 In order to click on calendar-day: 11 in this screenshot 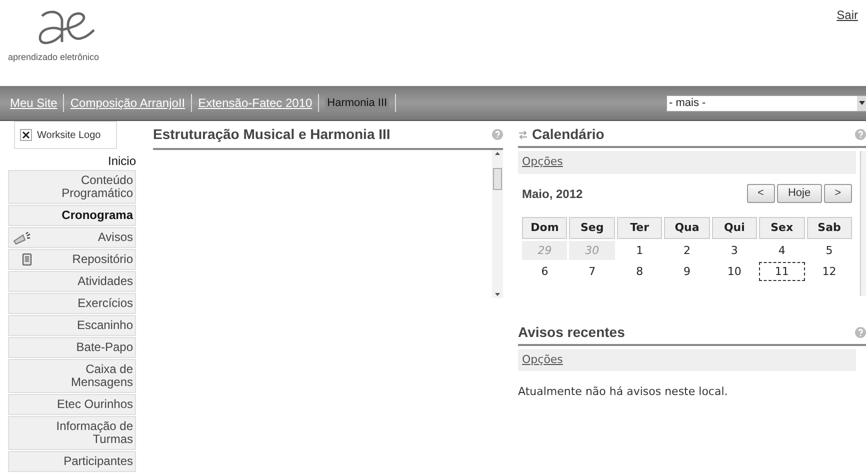, I will do `click(782, 271)`.